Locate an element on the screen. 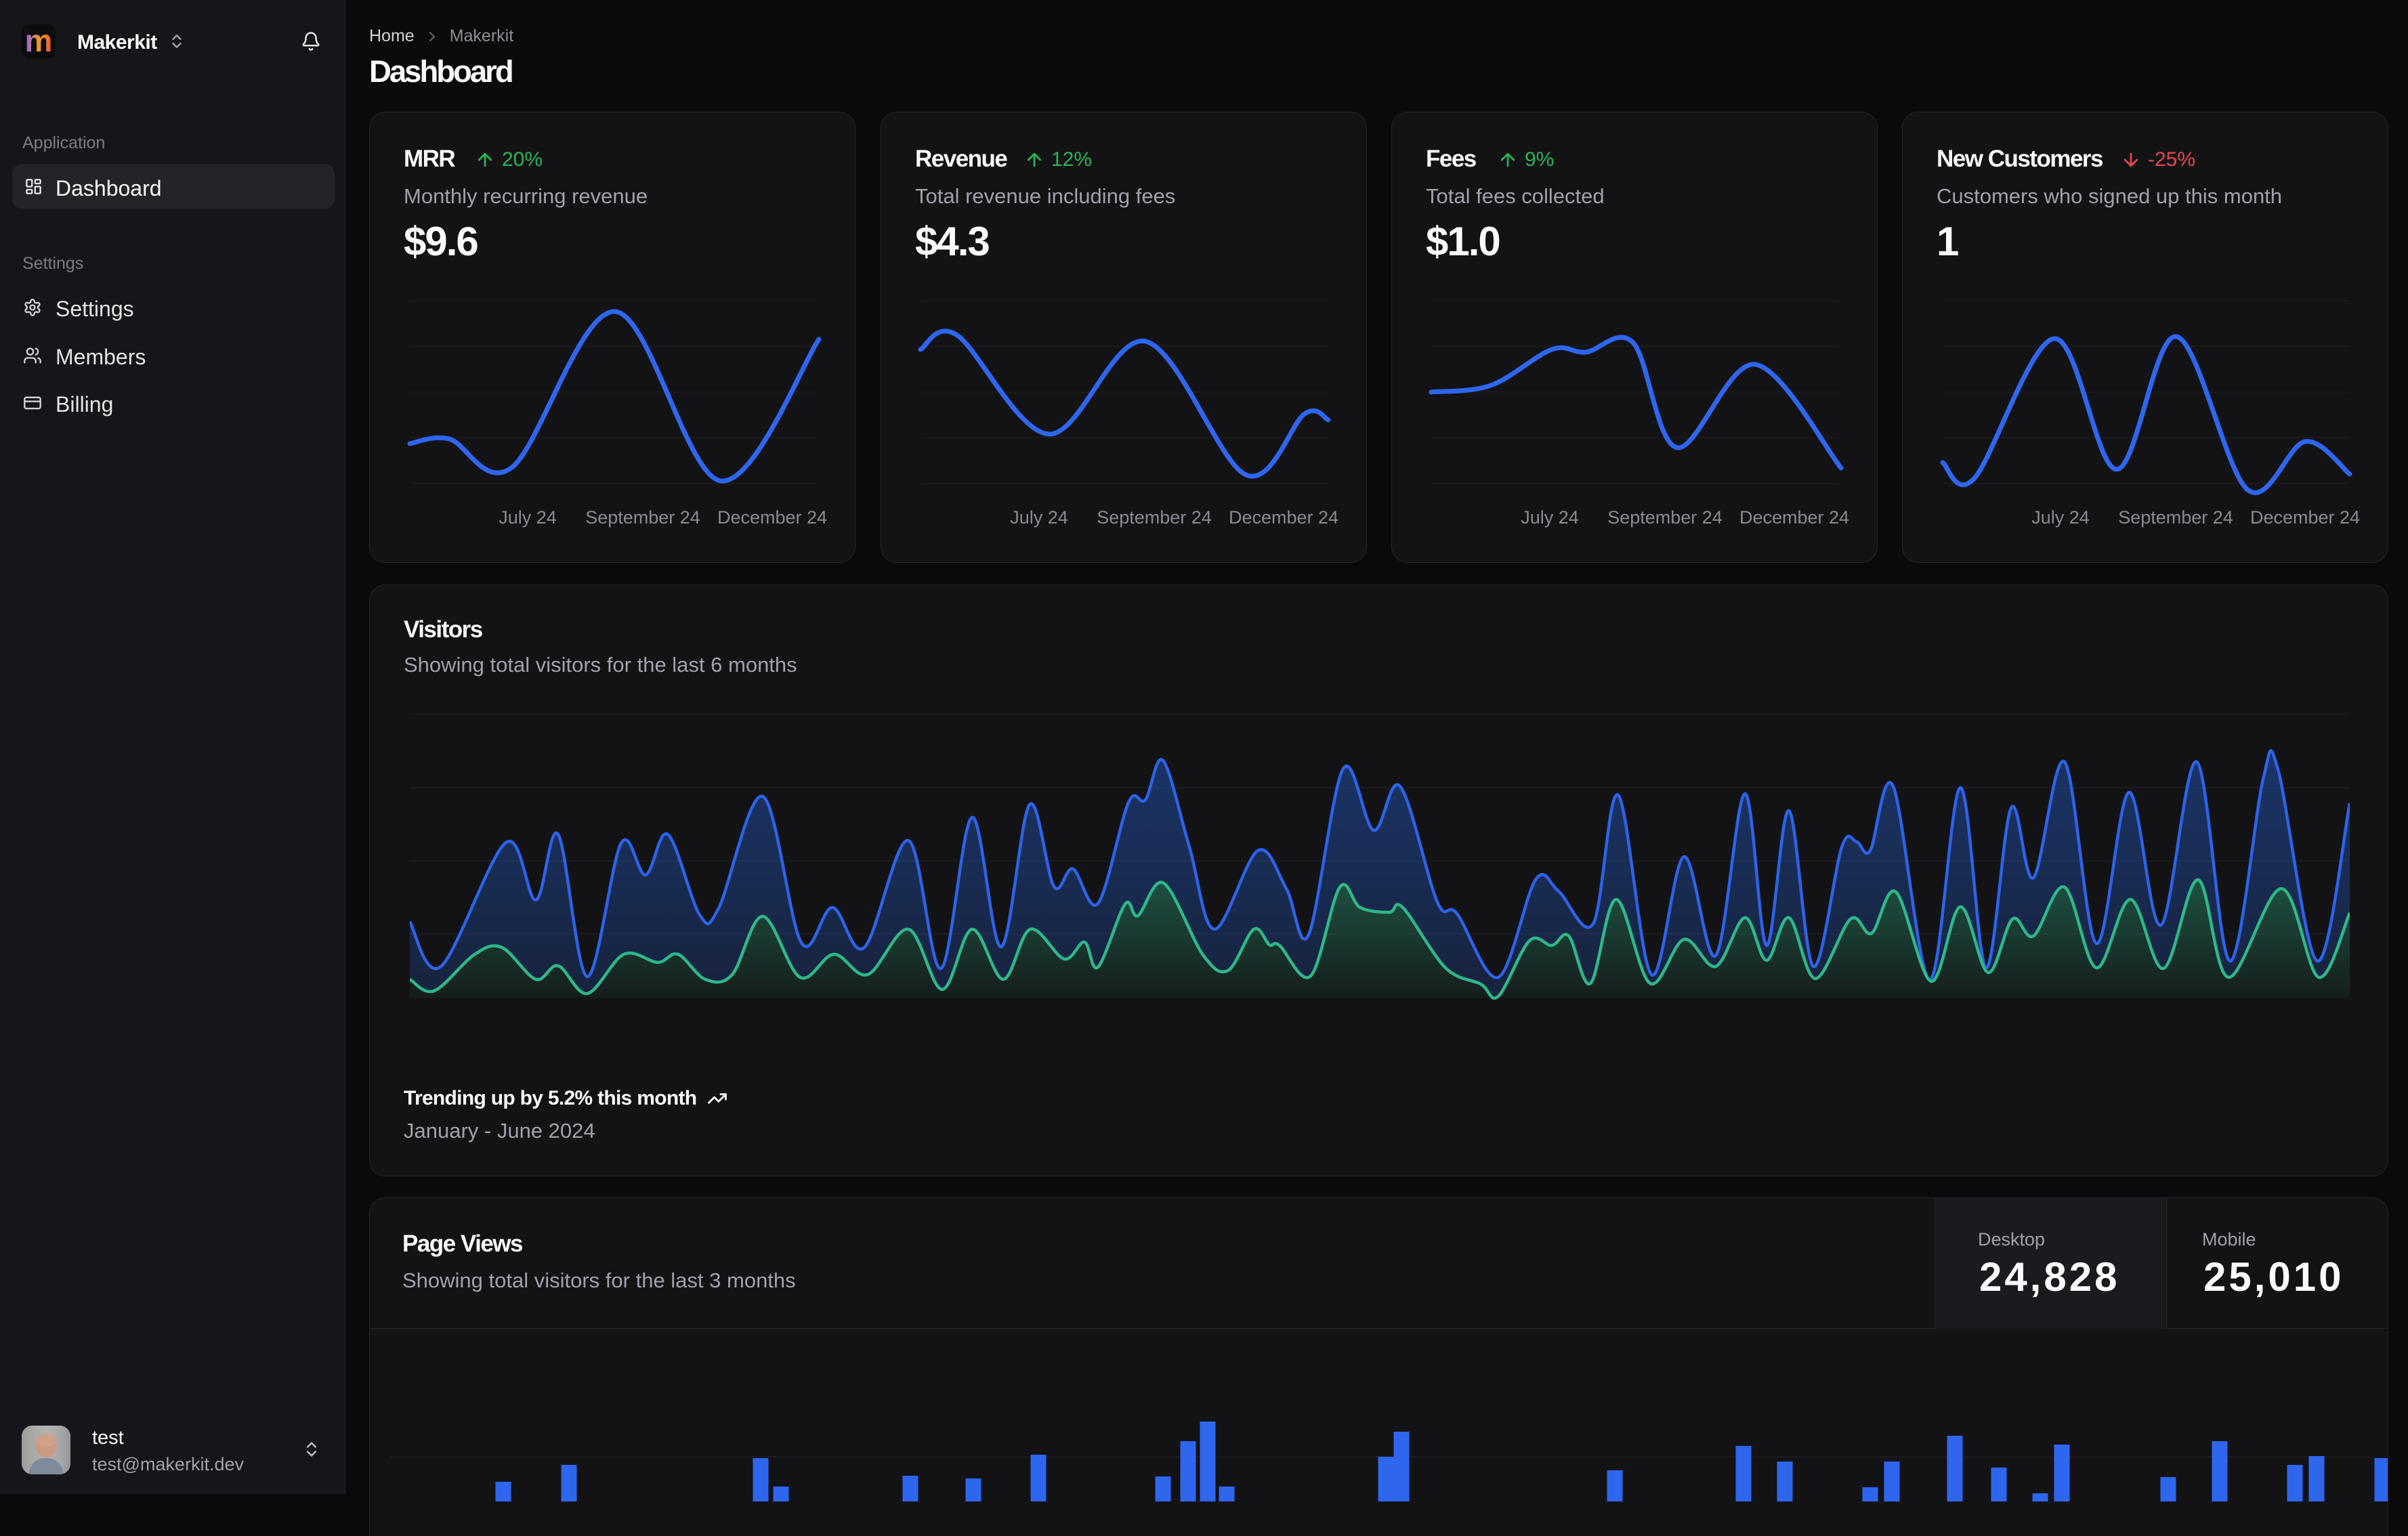 Image resolution: width=2408 pixels, height=1536 pixels. svg-text: m is located at coordinates (39, 41).